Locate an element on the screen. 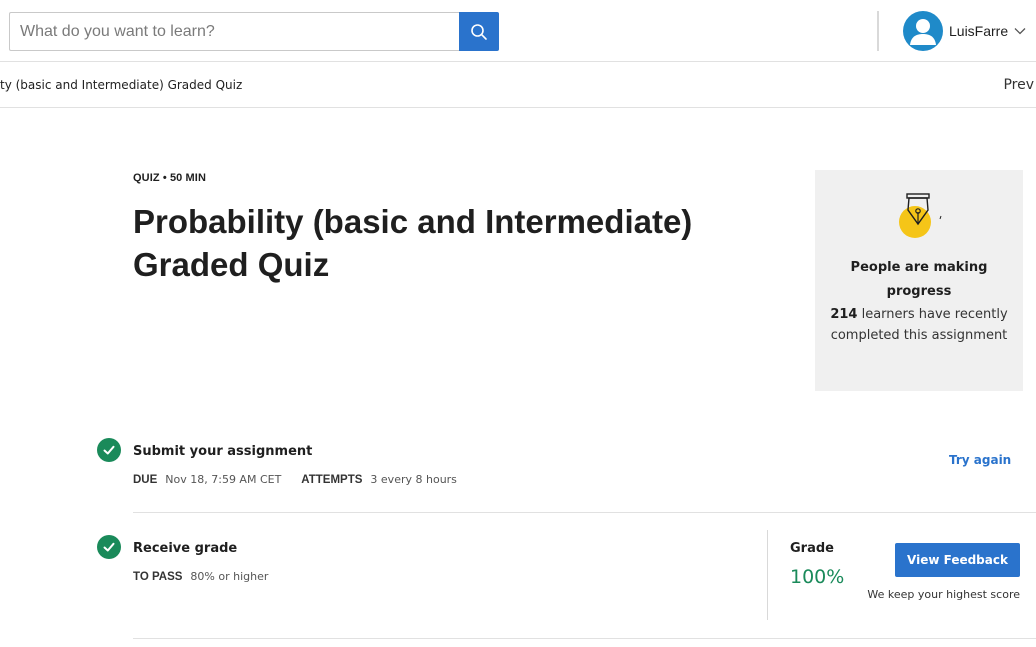 This screenshot has height=647, width=1036. grade-step-details: TO PASS 80% or higher is located at coordinates (200, 576).